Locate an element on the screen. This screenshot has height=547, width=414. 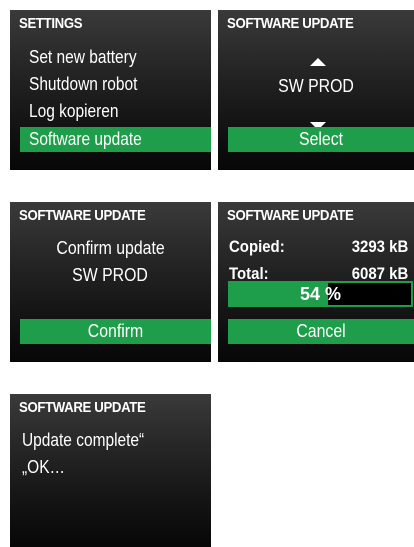
progress-bar: 54 % is located at coordinates (320, 294).